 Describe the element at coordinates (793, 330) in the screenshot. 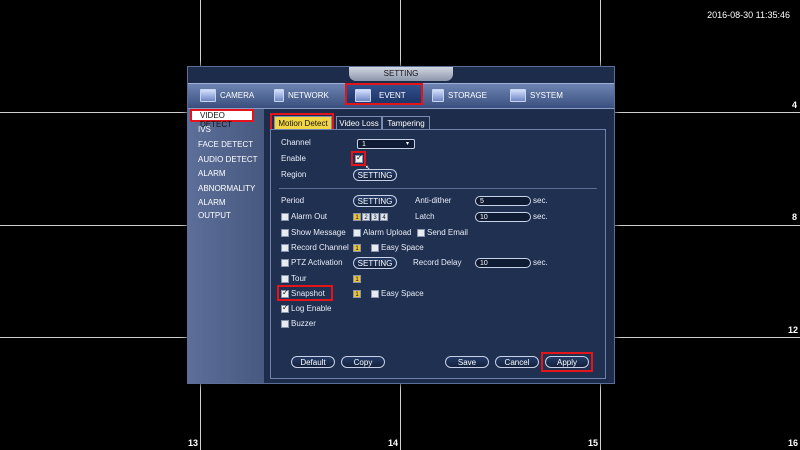

I see `channel-number: 12` at that location.